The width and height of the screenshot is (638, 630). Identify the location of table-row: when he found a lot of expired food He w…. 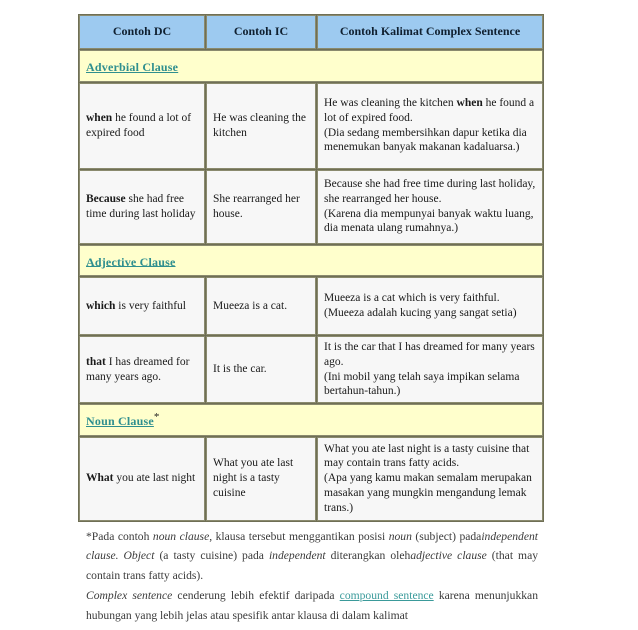
(311, 125).